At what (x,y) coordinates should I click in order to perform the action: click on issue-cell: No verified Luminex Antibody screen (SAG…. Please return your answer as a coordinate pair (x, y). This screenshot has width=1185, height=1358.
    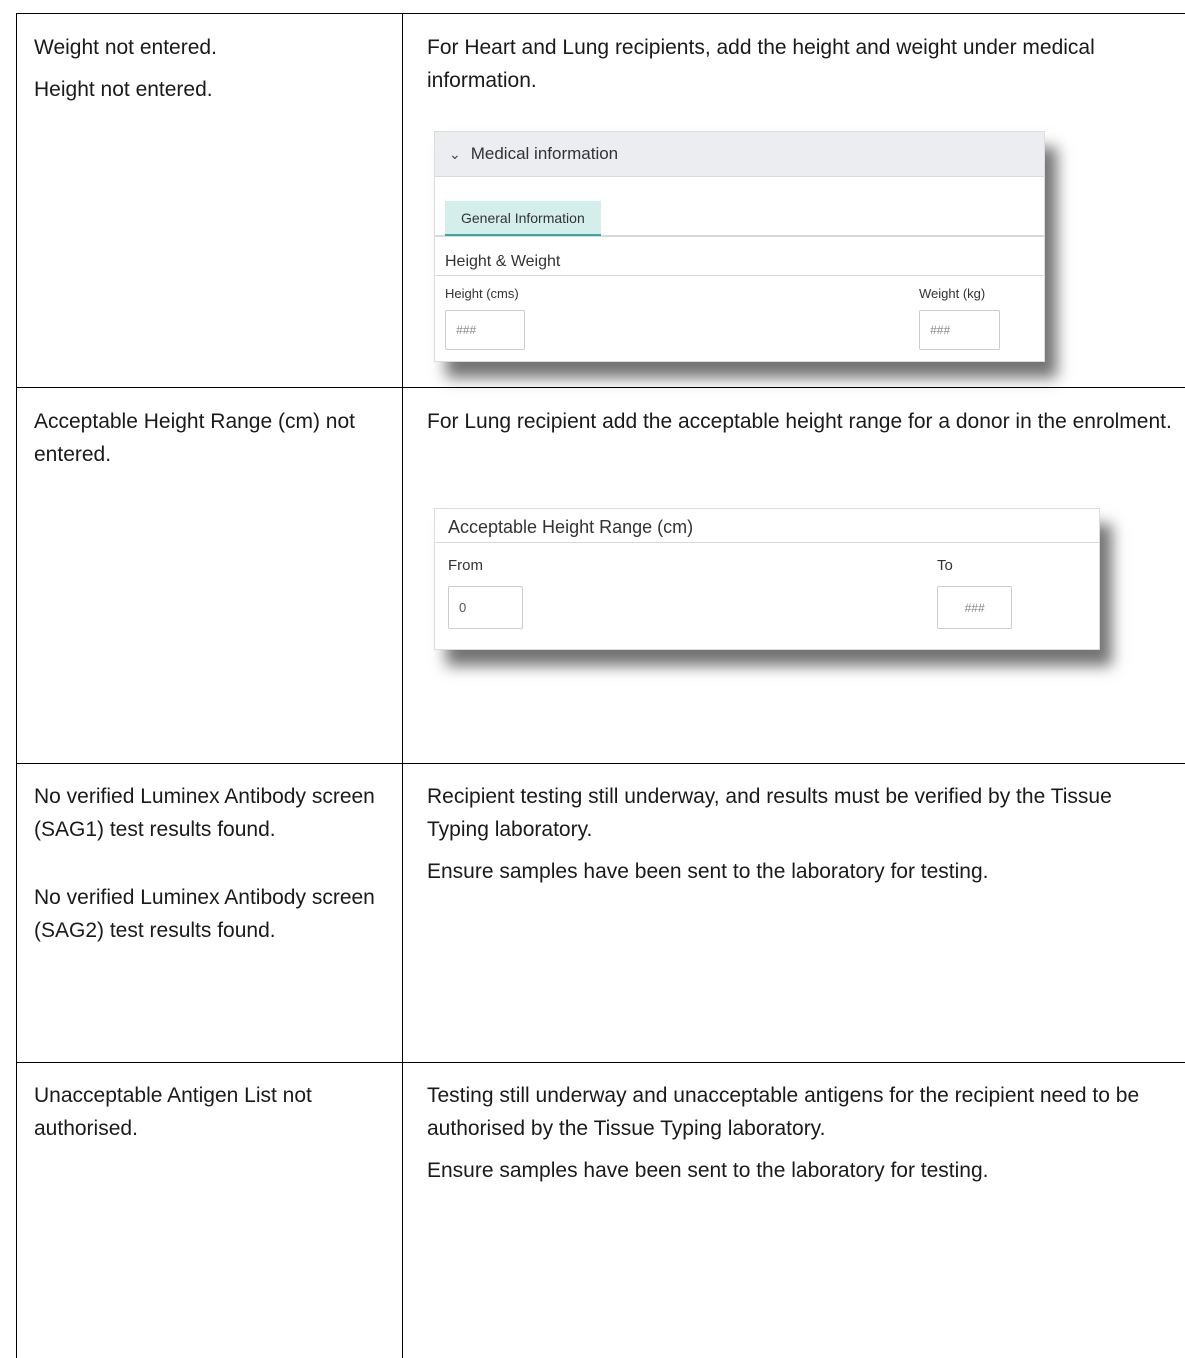
    Looking at the image, I should click on (216, 868).